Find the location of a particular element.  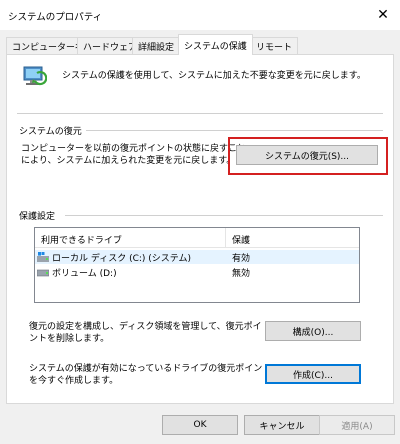

column-header-protection: 保護 is located at coordinates (241, 239).